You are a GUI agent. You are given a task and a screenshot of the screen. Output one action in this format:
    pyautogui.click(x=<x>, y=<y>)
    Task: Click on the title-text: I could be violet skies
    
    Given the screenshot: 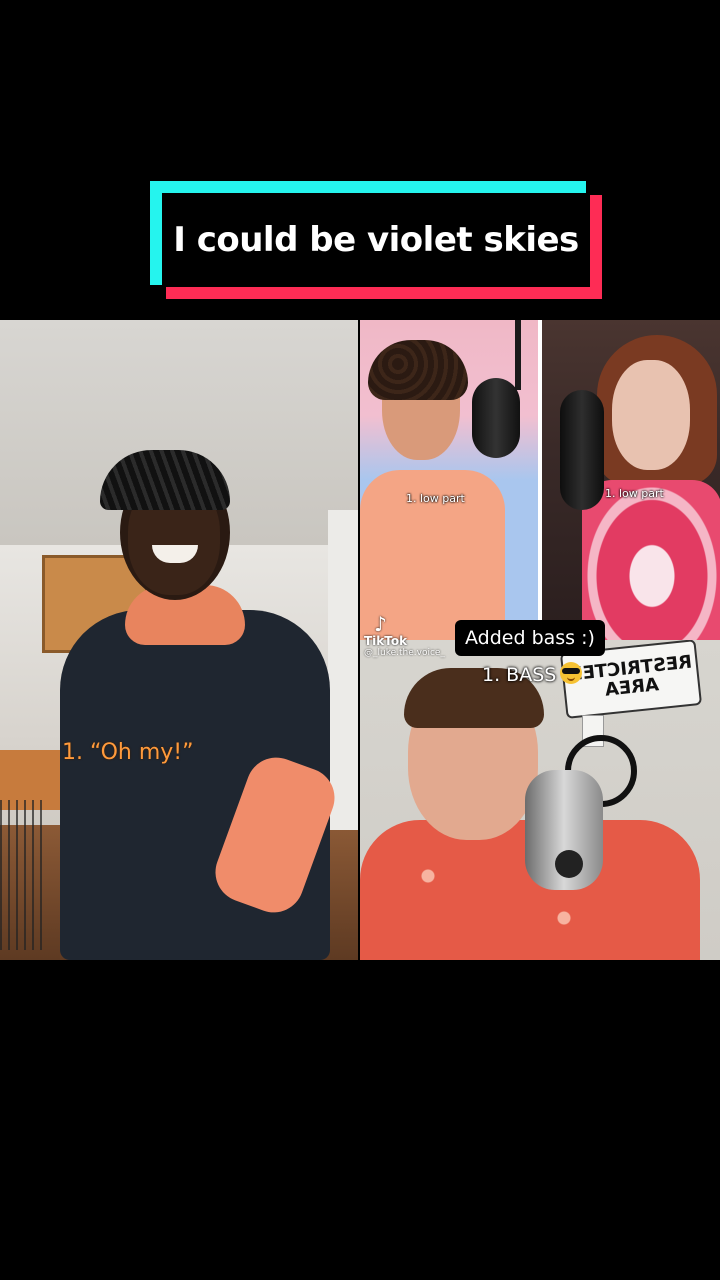 What is the action you would take?
    pyautogui.click(x=376, y=240)
    